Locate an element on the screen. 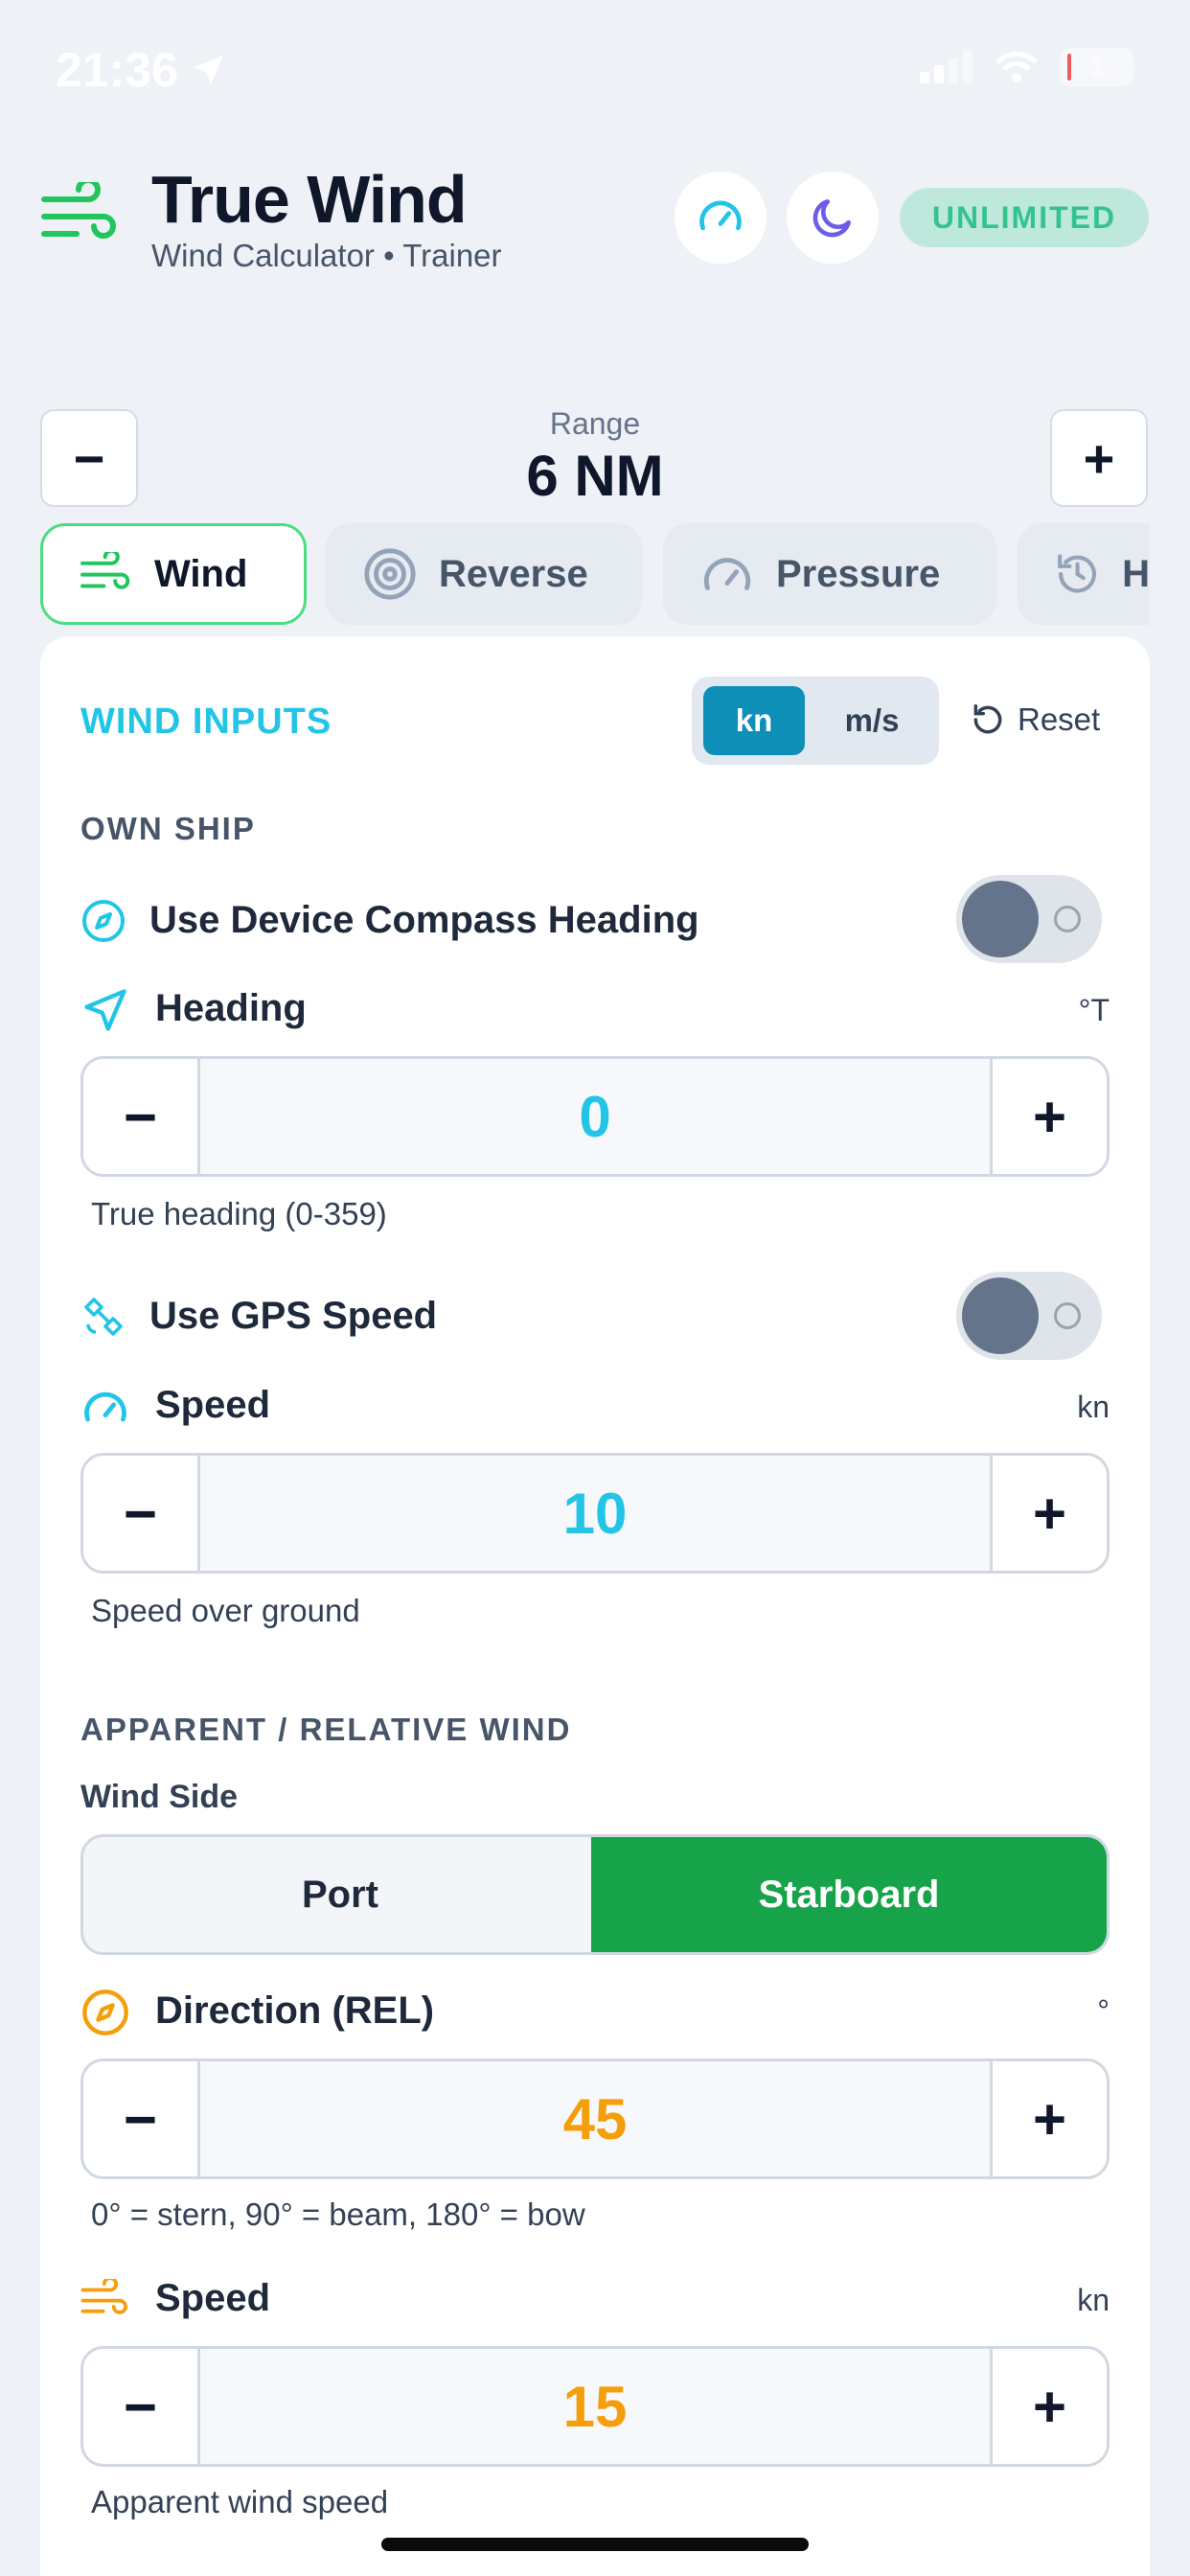 The height and width of the screenshot is (2576, 1190). wind-direction-decrease-button: − is located at coordinates (141, 2118).